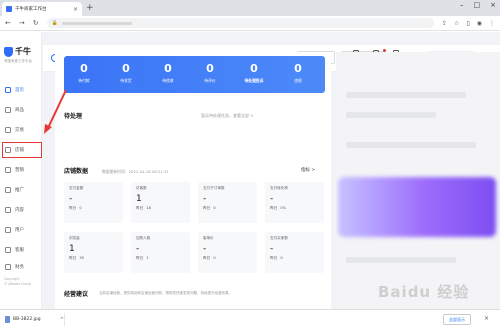  What do you see at coordinates (18, 61) in the screenshot?
I see `logo-subtitle: 淘宝卖家工作平台` at bounding box center [18, 61].